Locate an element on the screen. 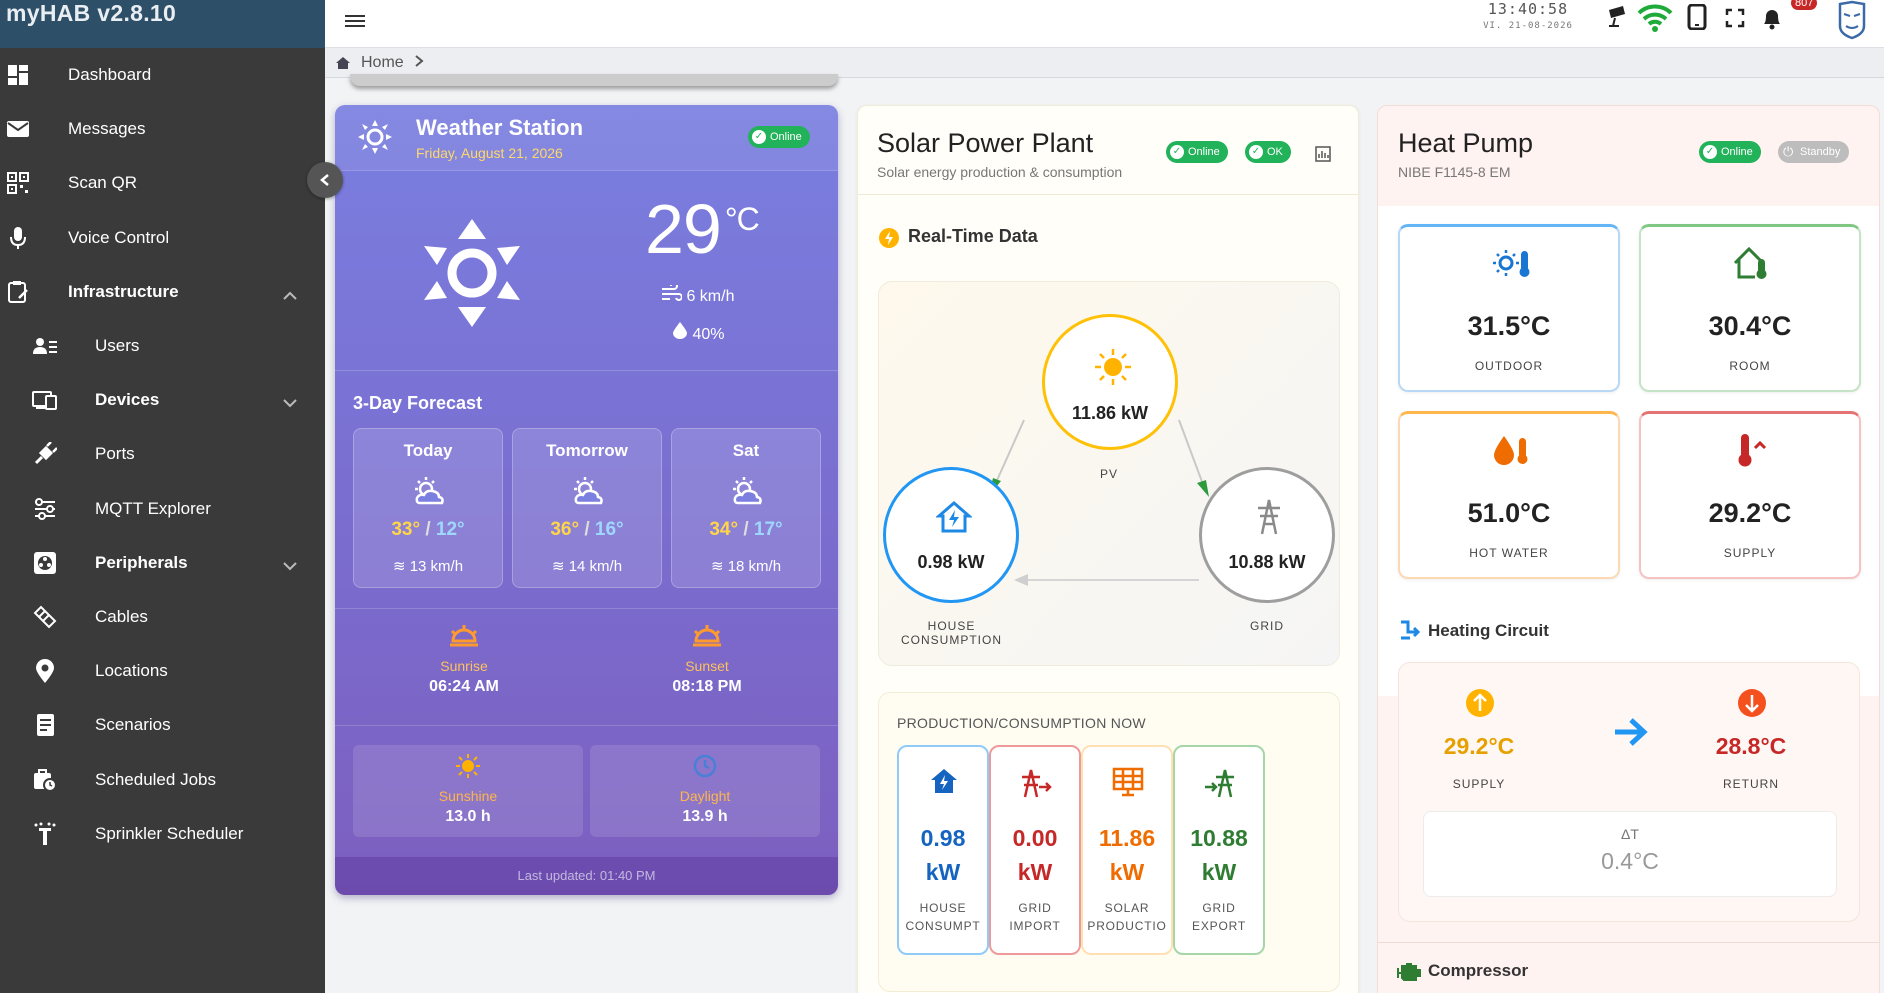 The image size is (1884, 993). temp-supply: 29.2°C SUPPLY is located at coordinates (1750, 495).